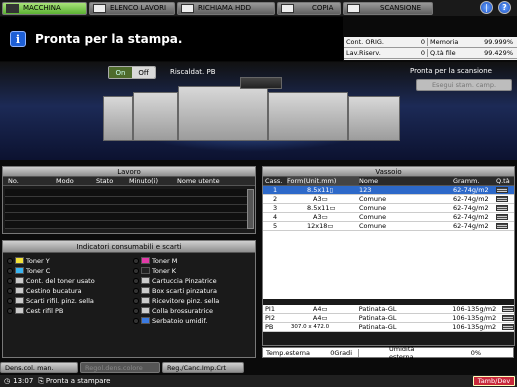 The height and width of the screenshot is (387, 517). Describe the element at coordinates (494, 381) in the screenshot. I see `tandem-button: Tamb/Dev` at that location.